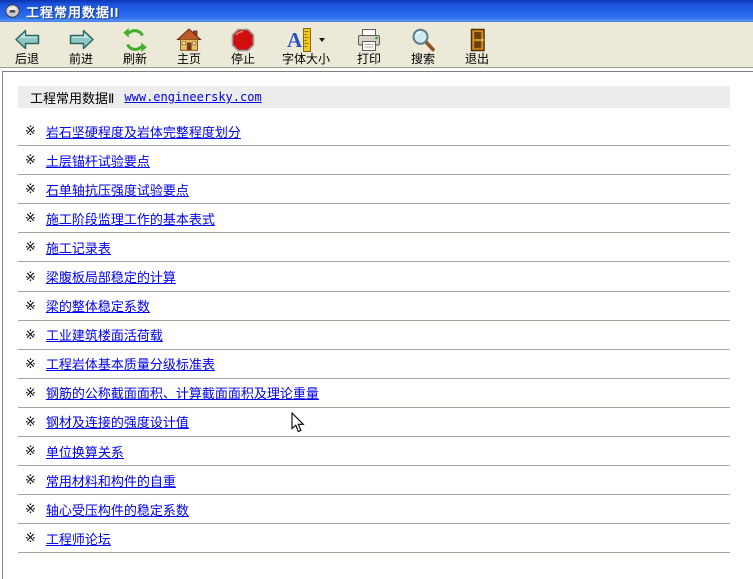 The width and height of the screenshot is (753, 579). I want to click on font-size-dropdown-icon, so click(322, 39).